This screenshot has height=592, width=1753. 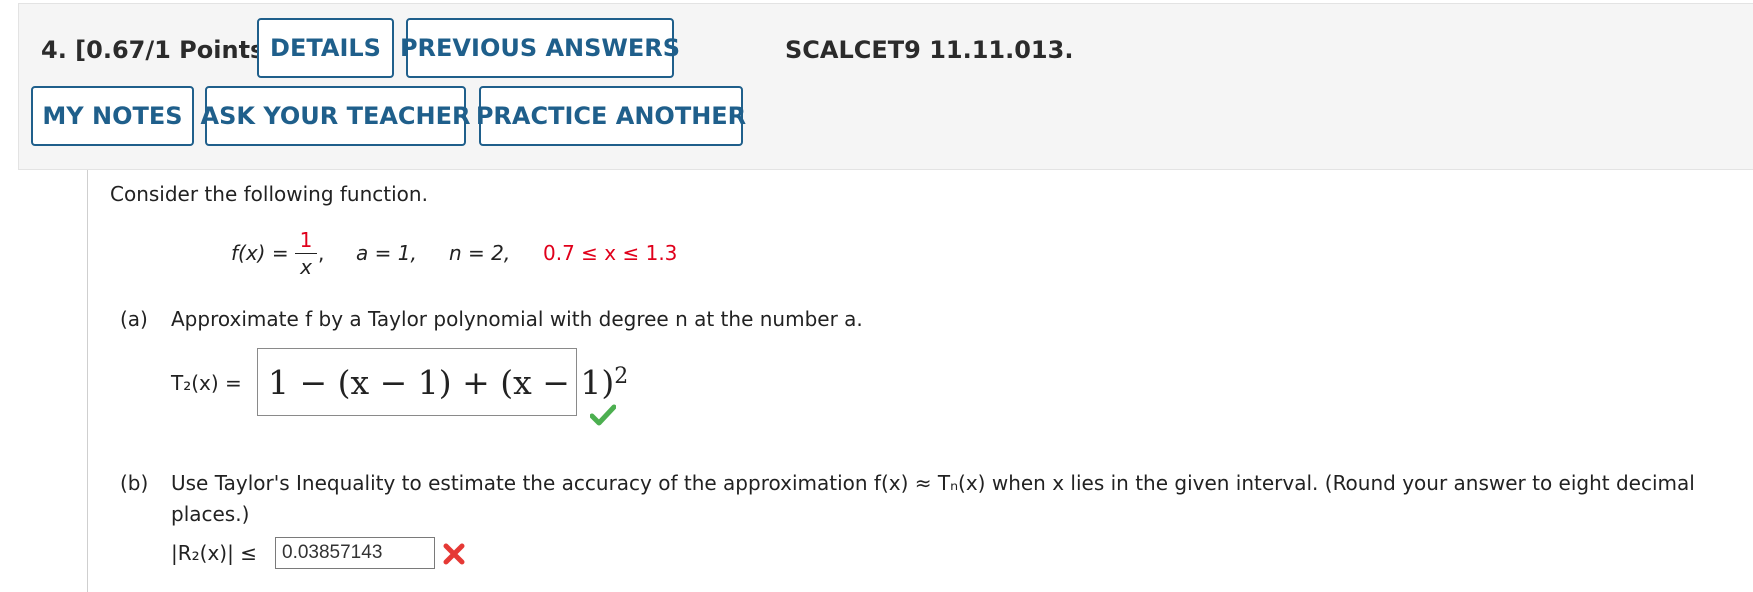 I want to click on part-a-answer: 1 − (x − 1) + (x − 1), so click(x=441, y=382).